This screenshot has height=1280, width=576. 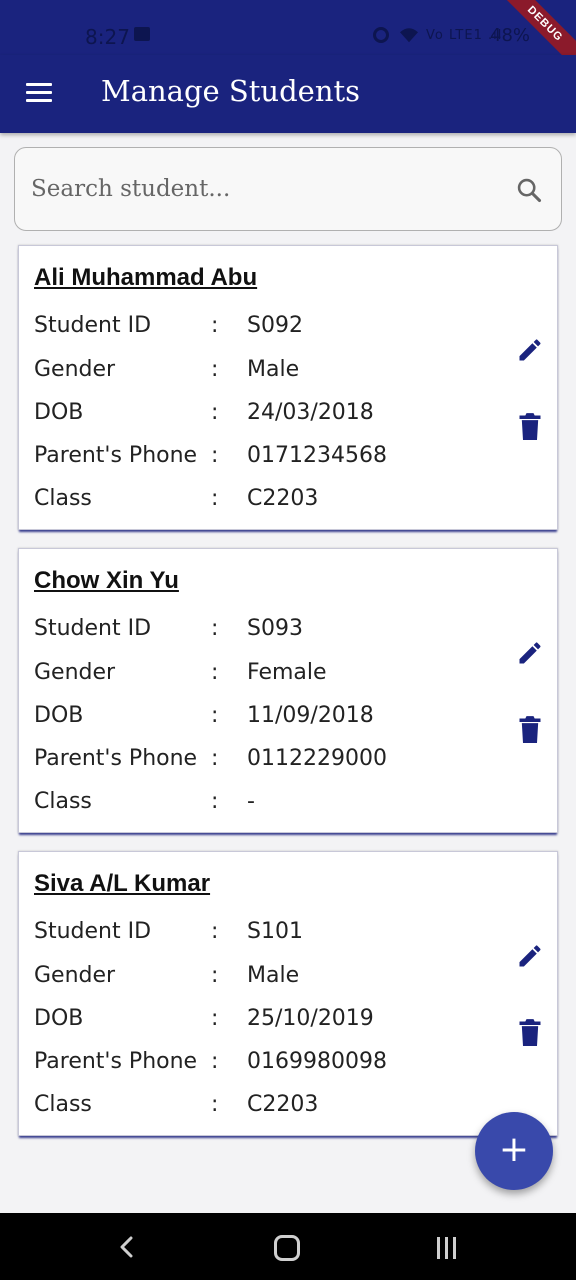 I want to click on dob-value: 25/10/2019, so click(x=310, y=1018).